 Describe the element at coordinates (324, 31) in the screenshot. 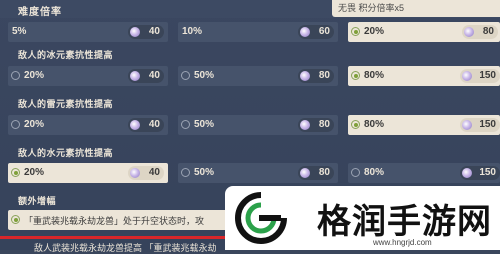

I see `points-value: 60` at that location.